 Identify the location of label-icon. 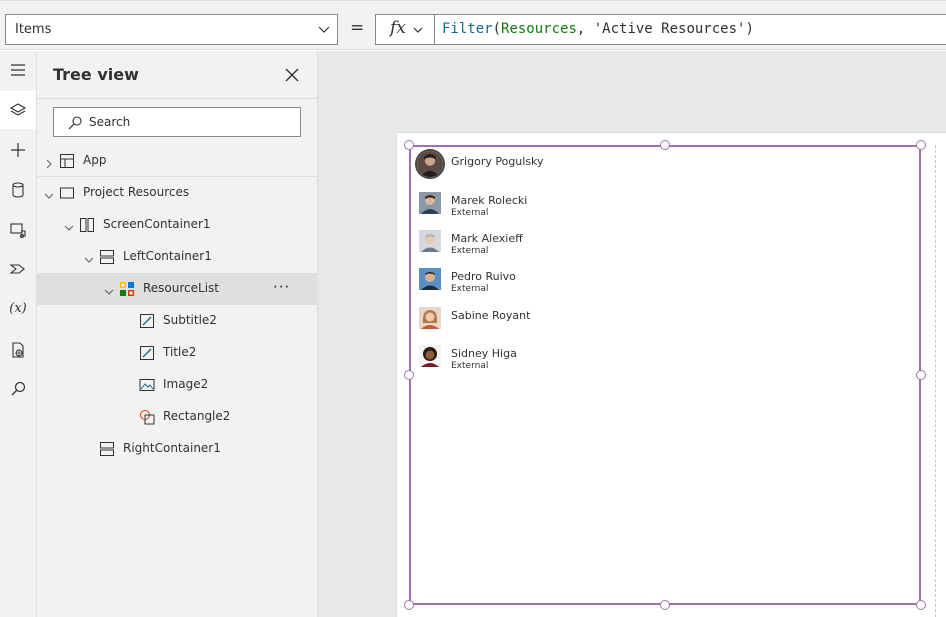
(147, 321).